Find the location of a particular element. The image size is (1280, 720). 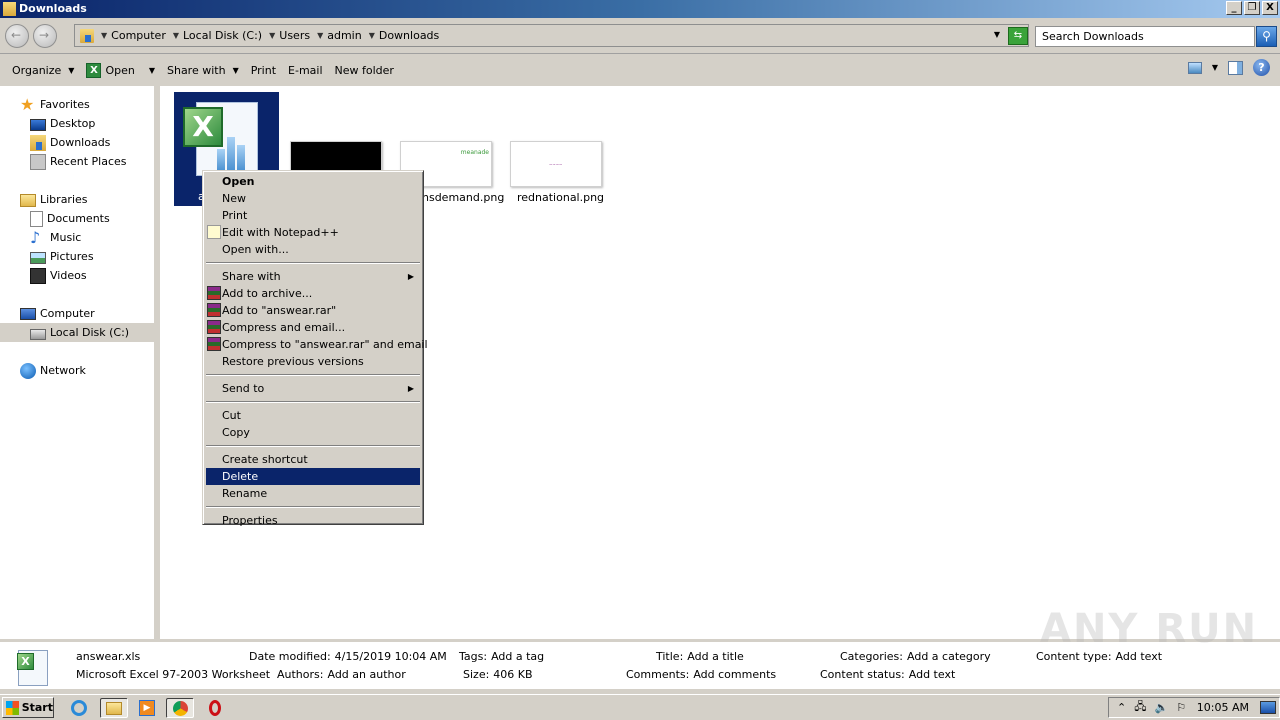

nav-local-disk: Local Disk (C:) is located at coordinates (78, 332).